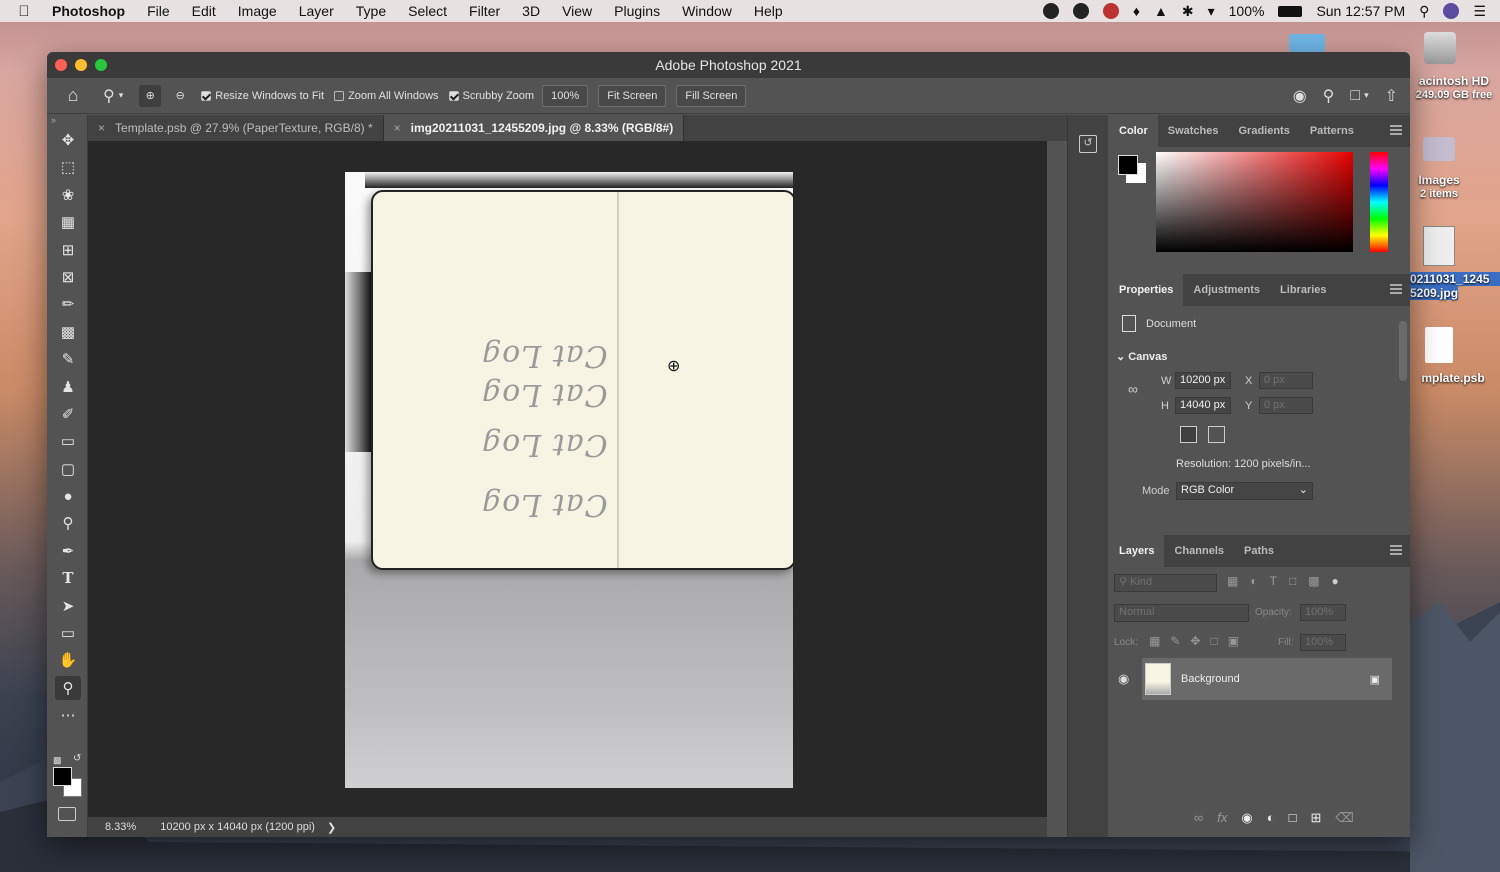 The height and width of the screenshot is (872, 1500). I want to click on lock-image-icon: ✎, so click(1175, 641).